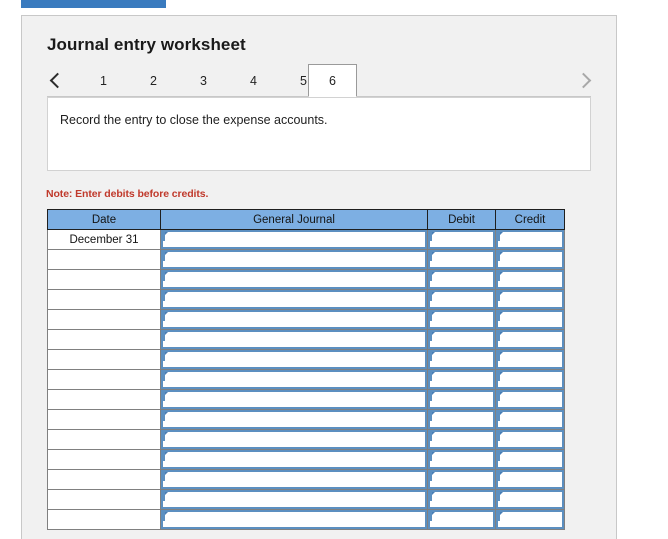  Describe the element at coordinates (153, 80) in the screenshot. I see `tab-2: 2` at that location.